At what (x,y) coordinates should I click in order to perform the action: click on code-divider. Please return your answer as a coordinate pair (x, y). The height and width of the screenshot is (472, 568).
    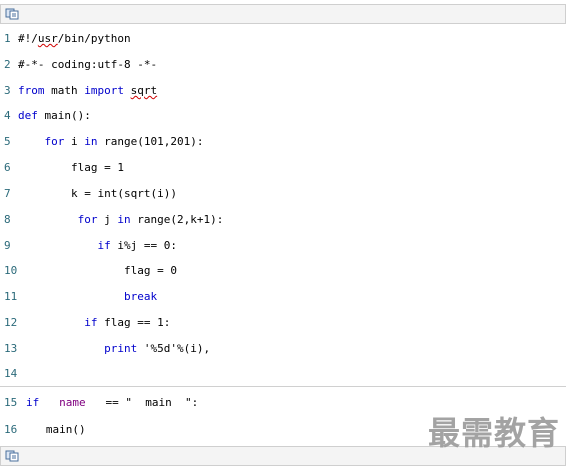
    Looking at the image, I should click on (283, 386).